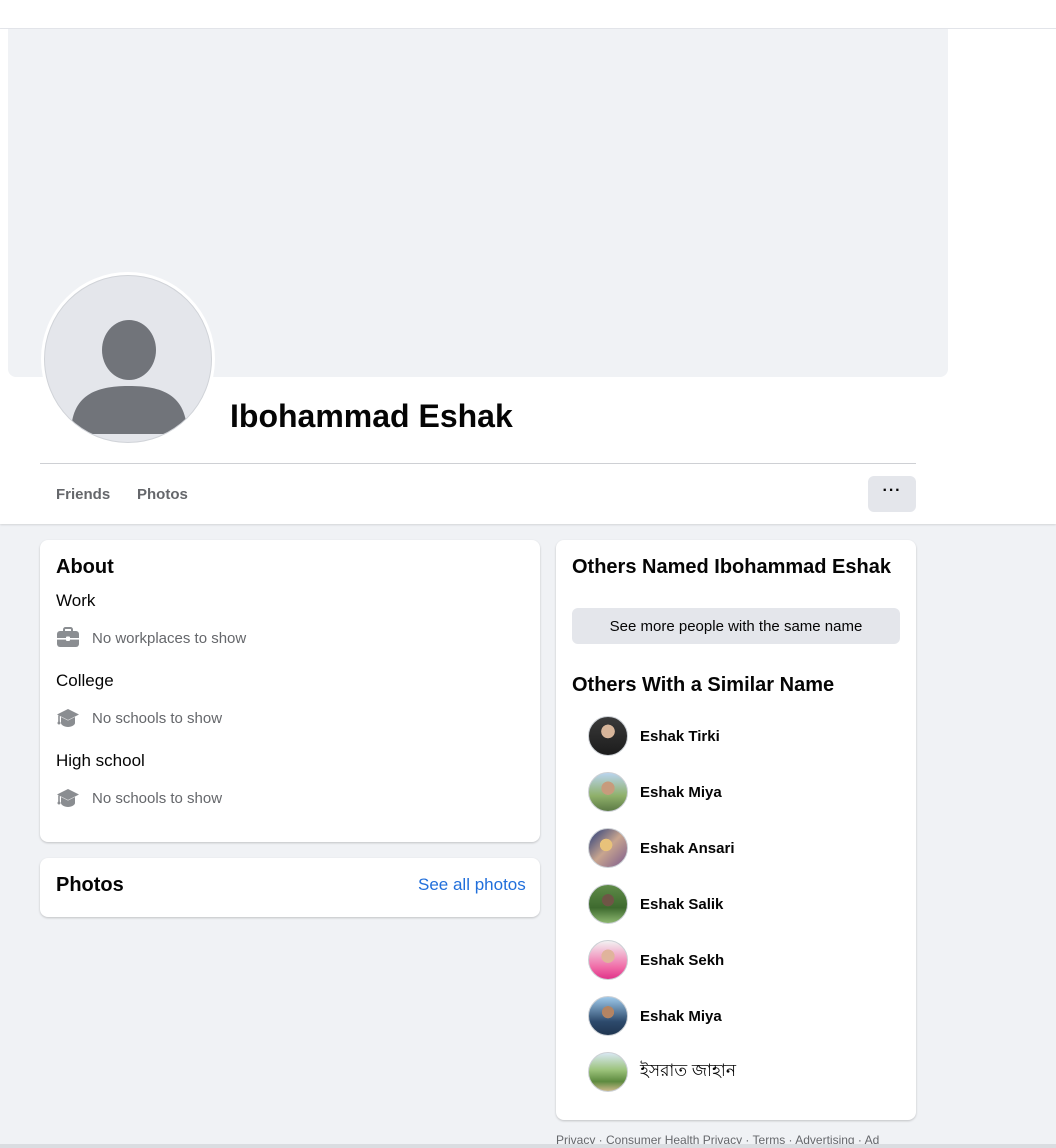 The height and width of the screenshot is (1148, 1056). I want to click on college-value: No schools to show, so click(157, 718).